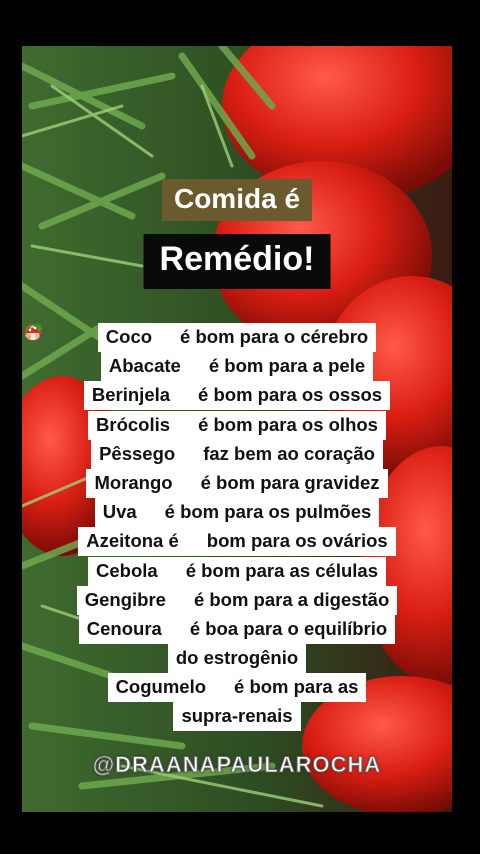  I want to click on food-name: Cogumelo, so click(161, 687).